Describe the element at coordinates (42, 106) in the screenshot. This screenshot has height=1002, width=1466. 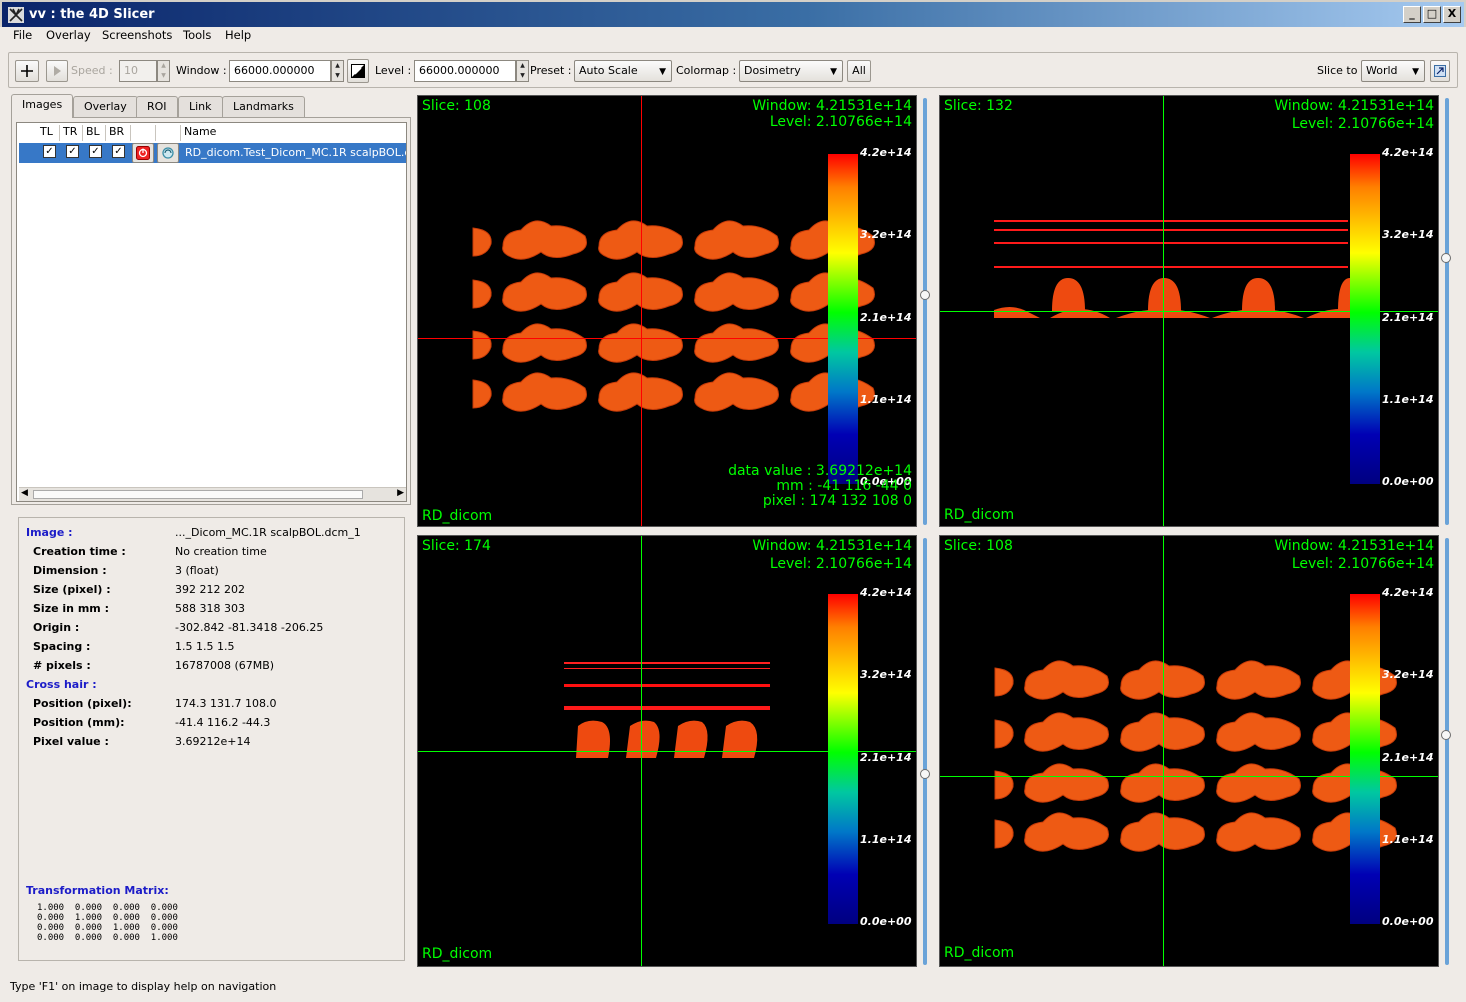
I see `tab-images: Images` at that location.